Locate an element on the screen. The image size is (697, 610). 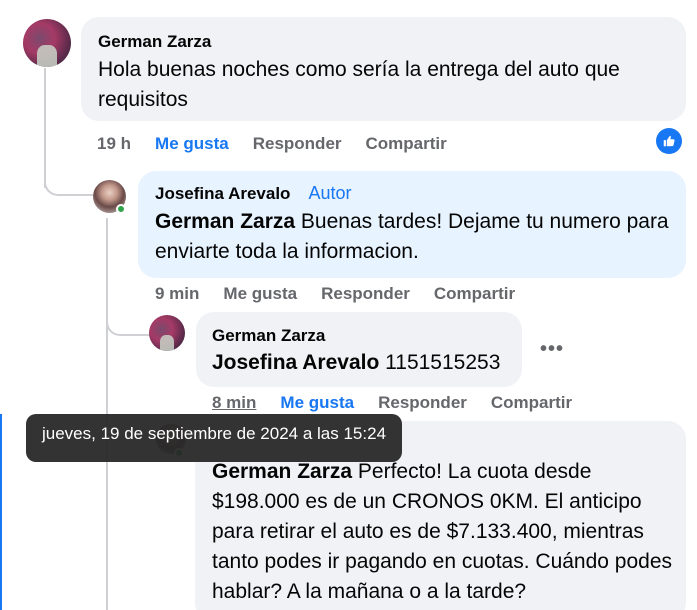
comment-bubble-3: German Zarza Josefina Arevalo 1151515253 is located at coordinates (359, 349).